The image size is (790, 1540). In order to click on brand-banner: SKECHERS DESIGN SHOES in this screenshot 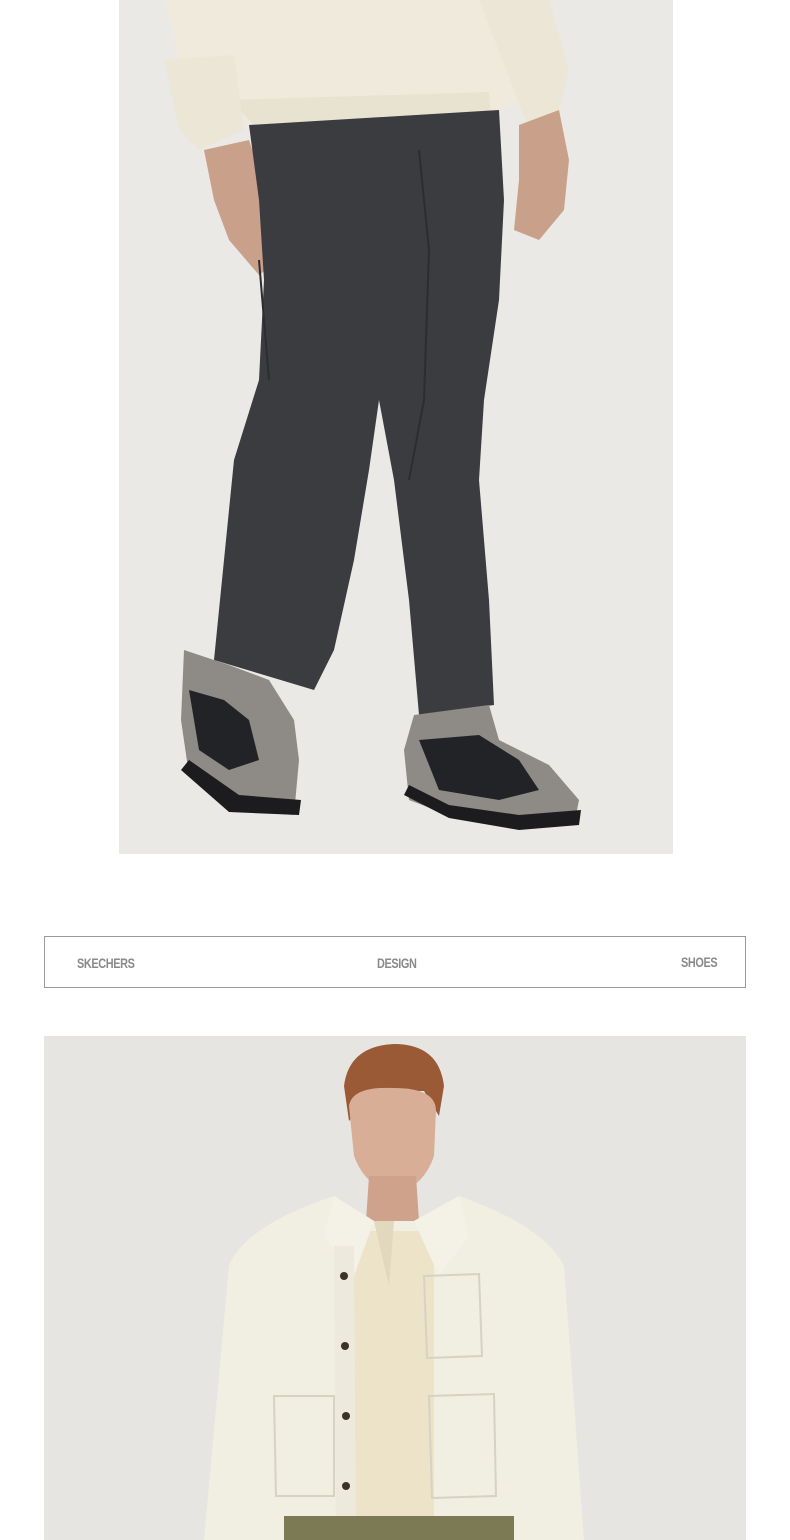, I will do `click(395, 962)`.